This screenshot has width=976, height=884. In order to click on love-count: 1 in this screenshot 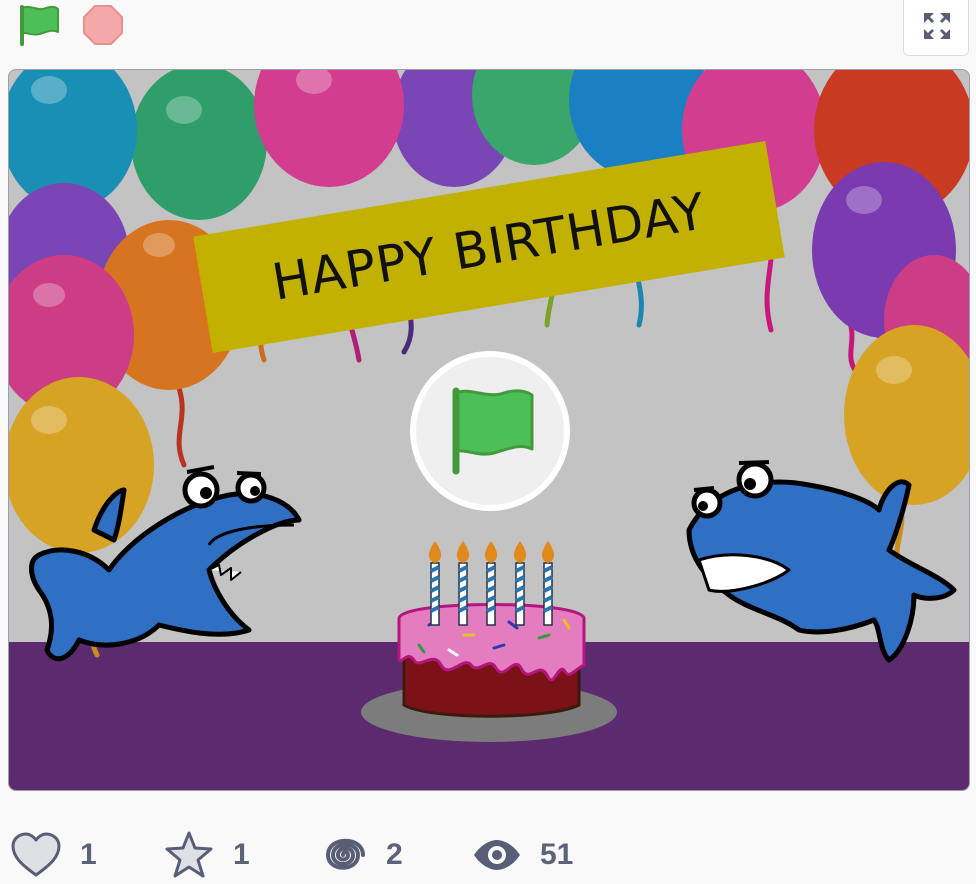, I will do `click(88, 854)`.